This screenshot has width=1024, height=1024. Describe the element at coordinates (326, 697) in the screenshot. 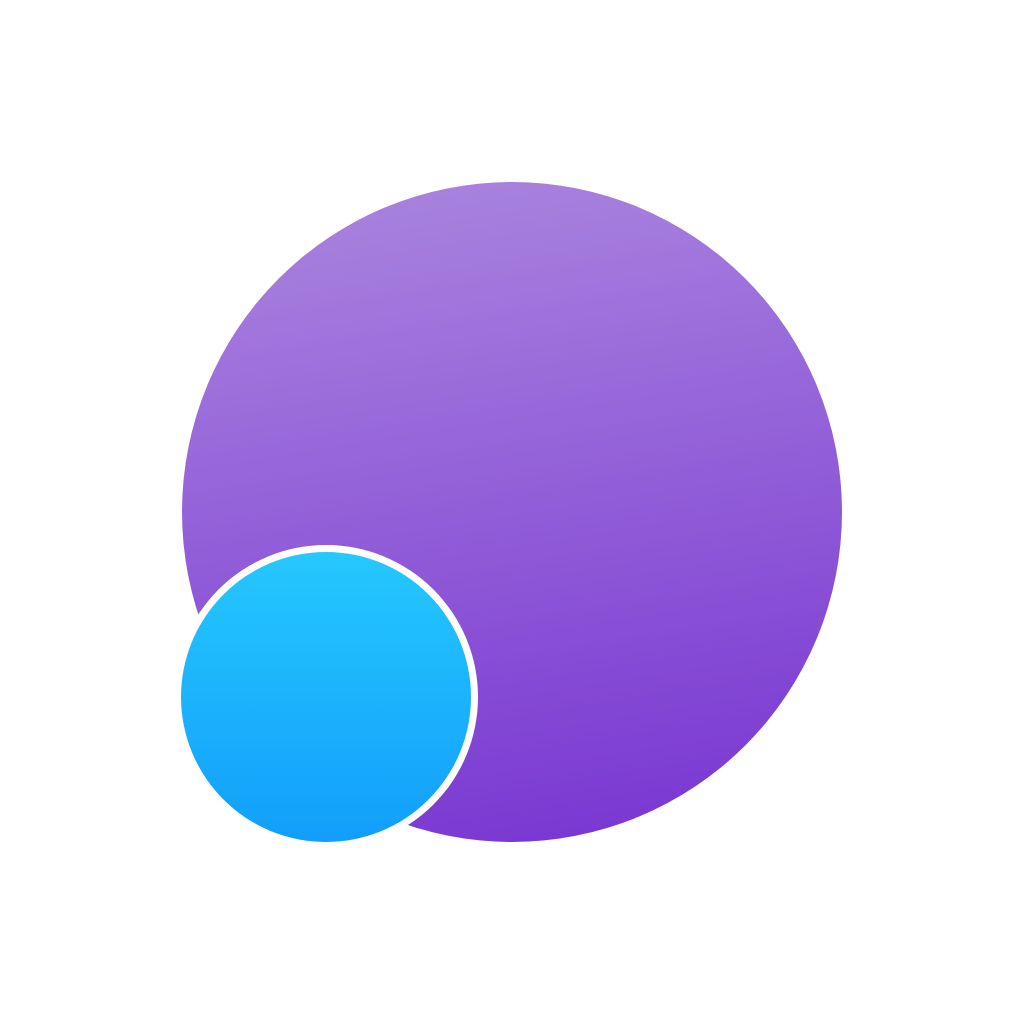

I see `small-blue-circle` at that location.